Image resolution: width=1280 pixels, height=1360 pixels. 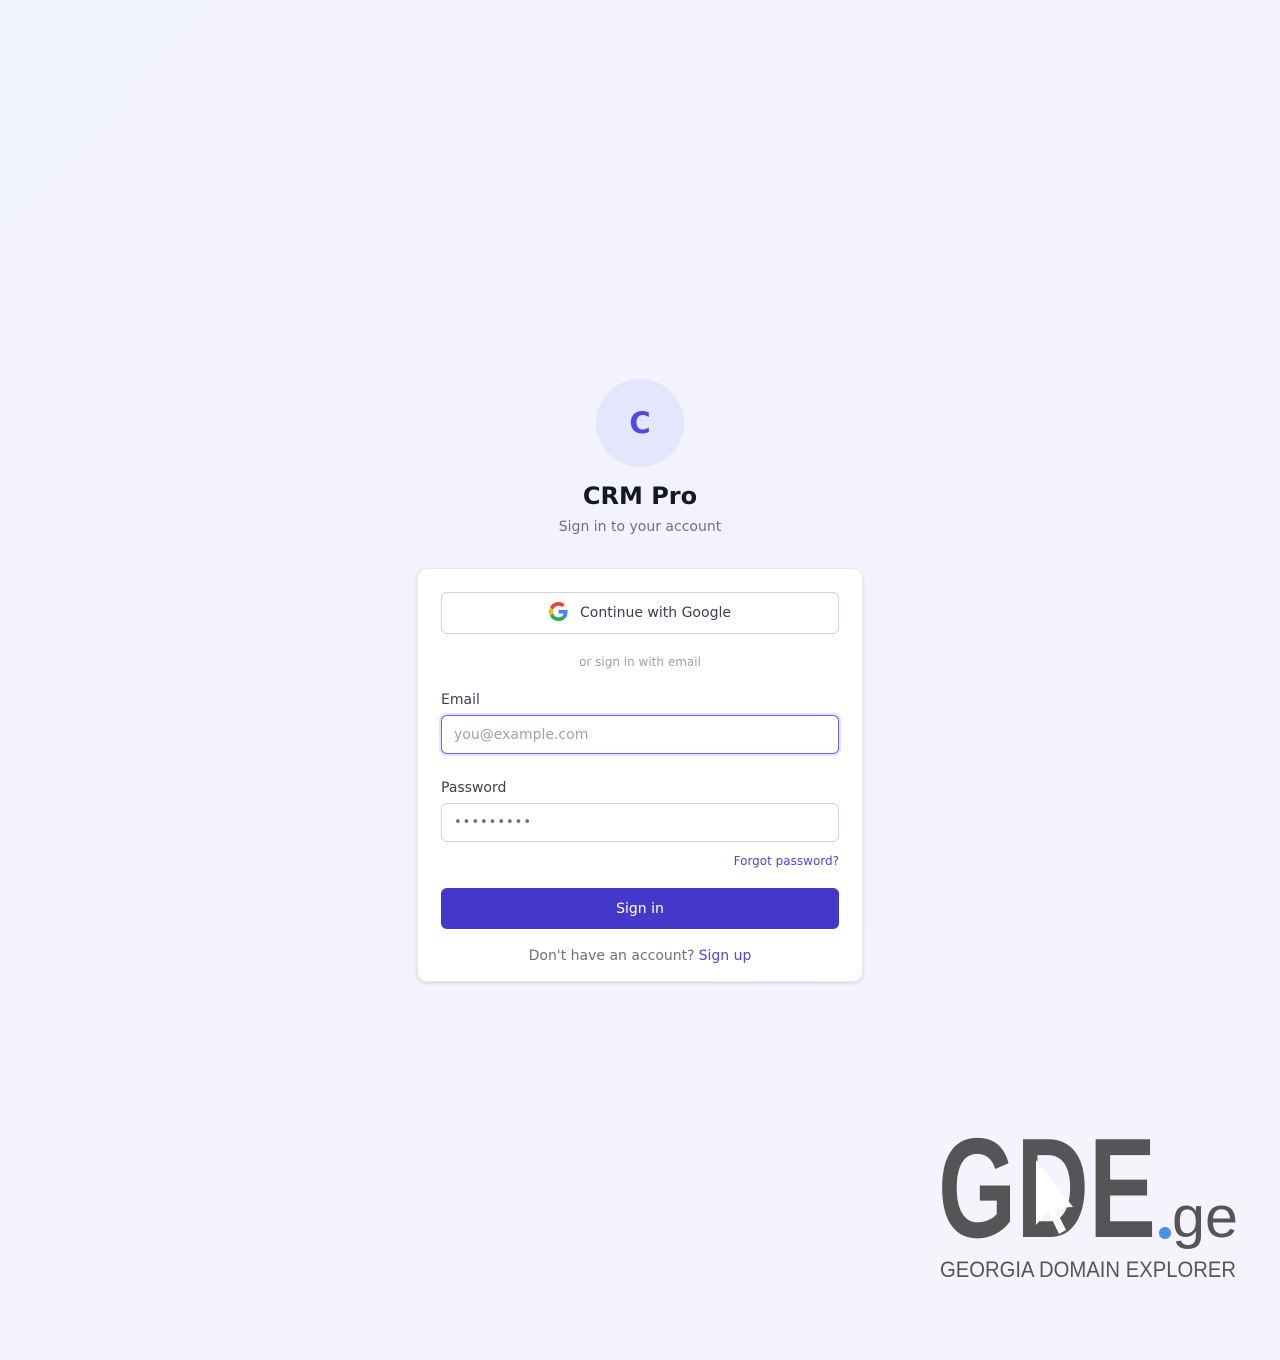 What do you see at coordinates (558, 613) in the screenshot?
I see `google-icon` at bounding box center [558, 613].